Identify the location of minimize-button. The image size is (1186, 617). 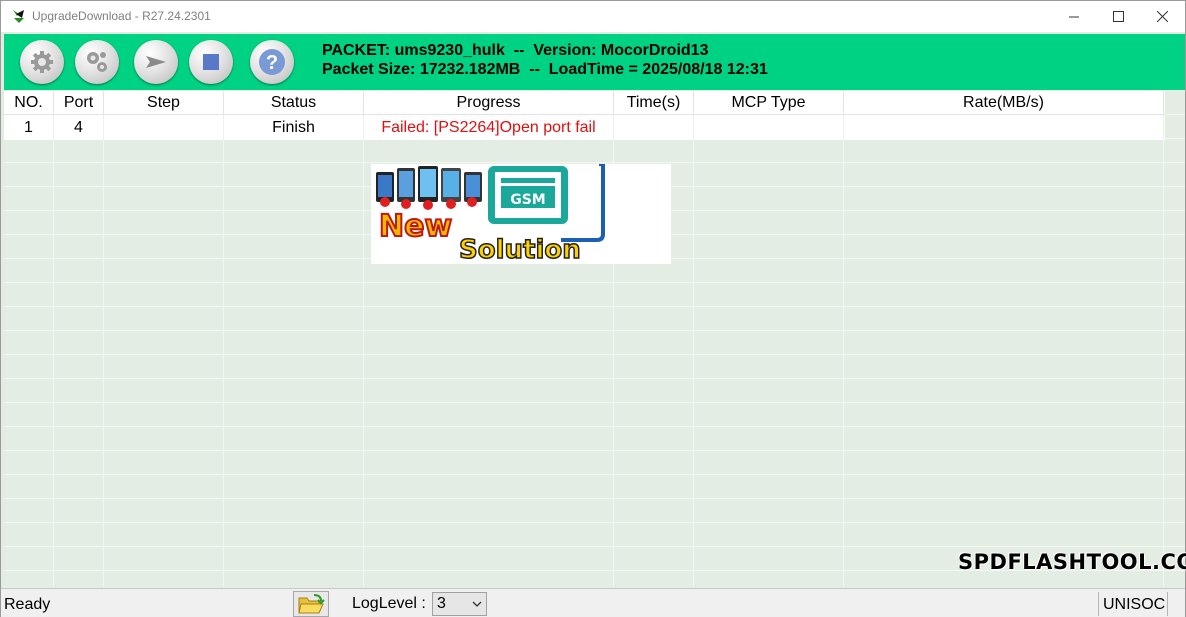
(1074, 16).